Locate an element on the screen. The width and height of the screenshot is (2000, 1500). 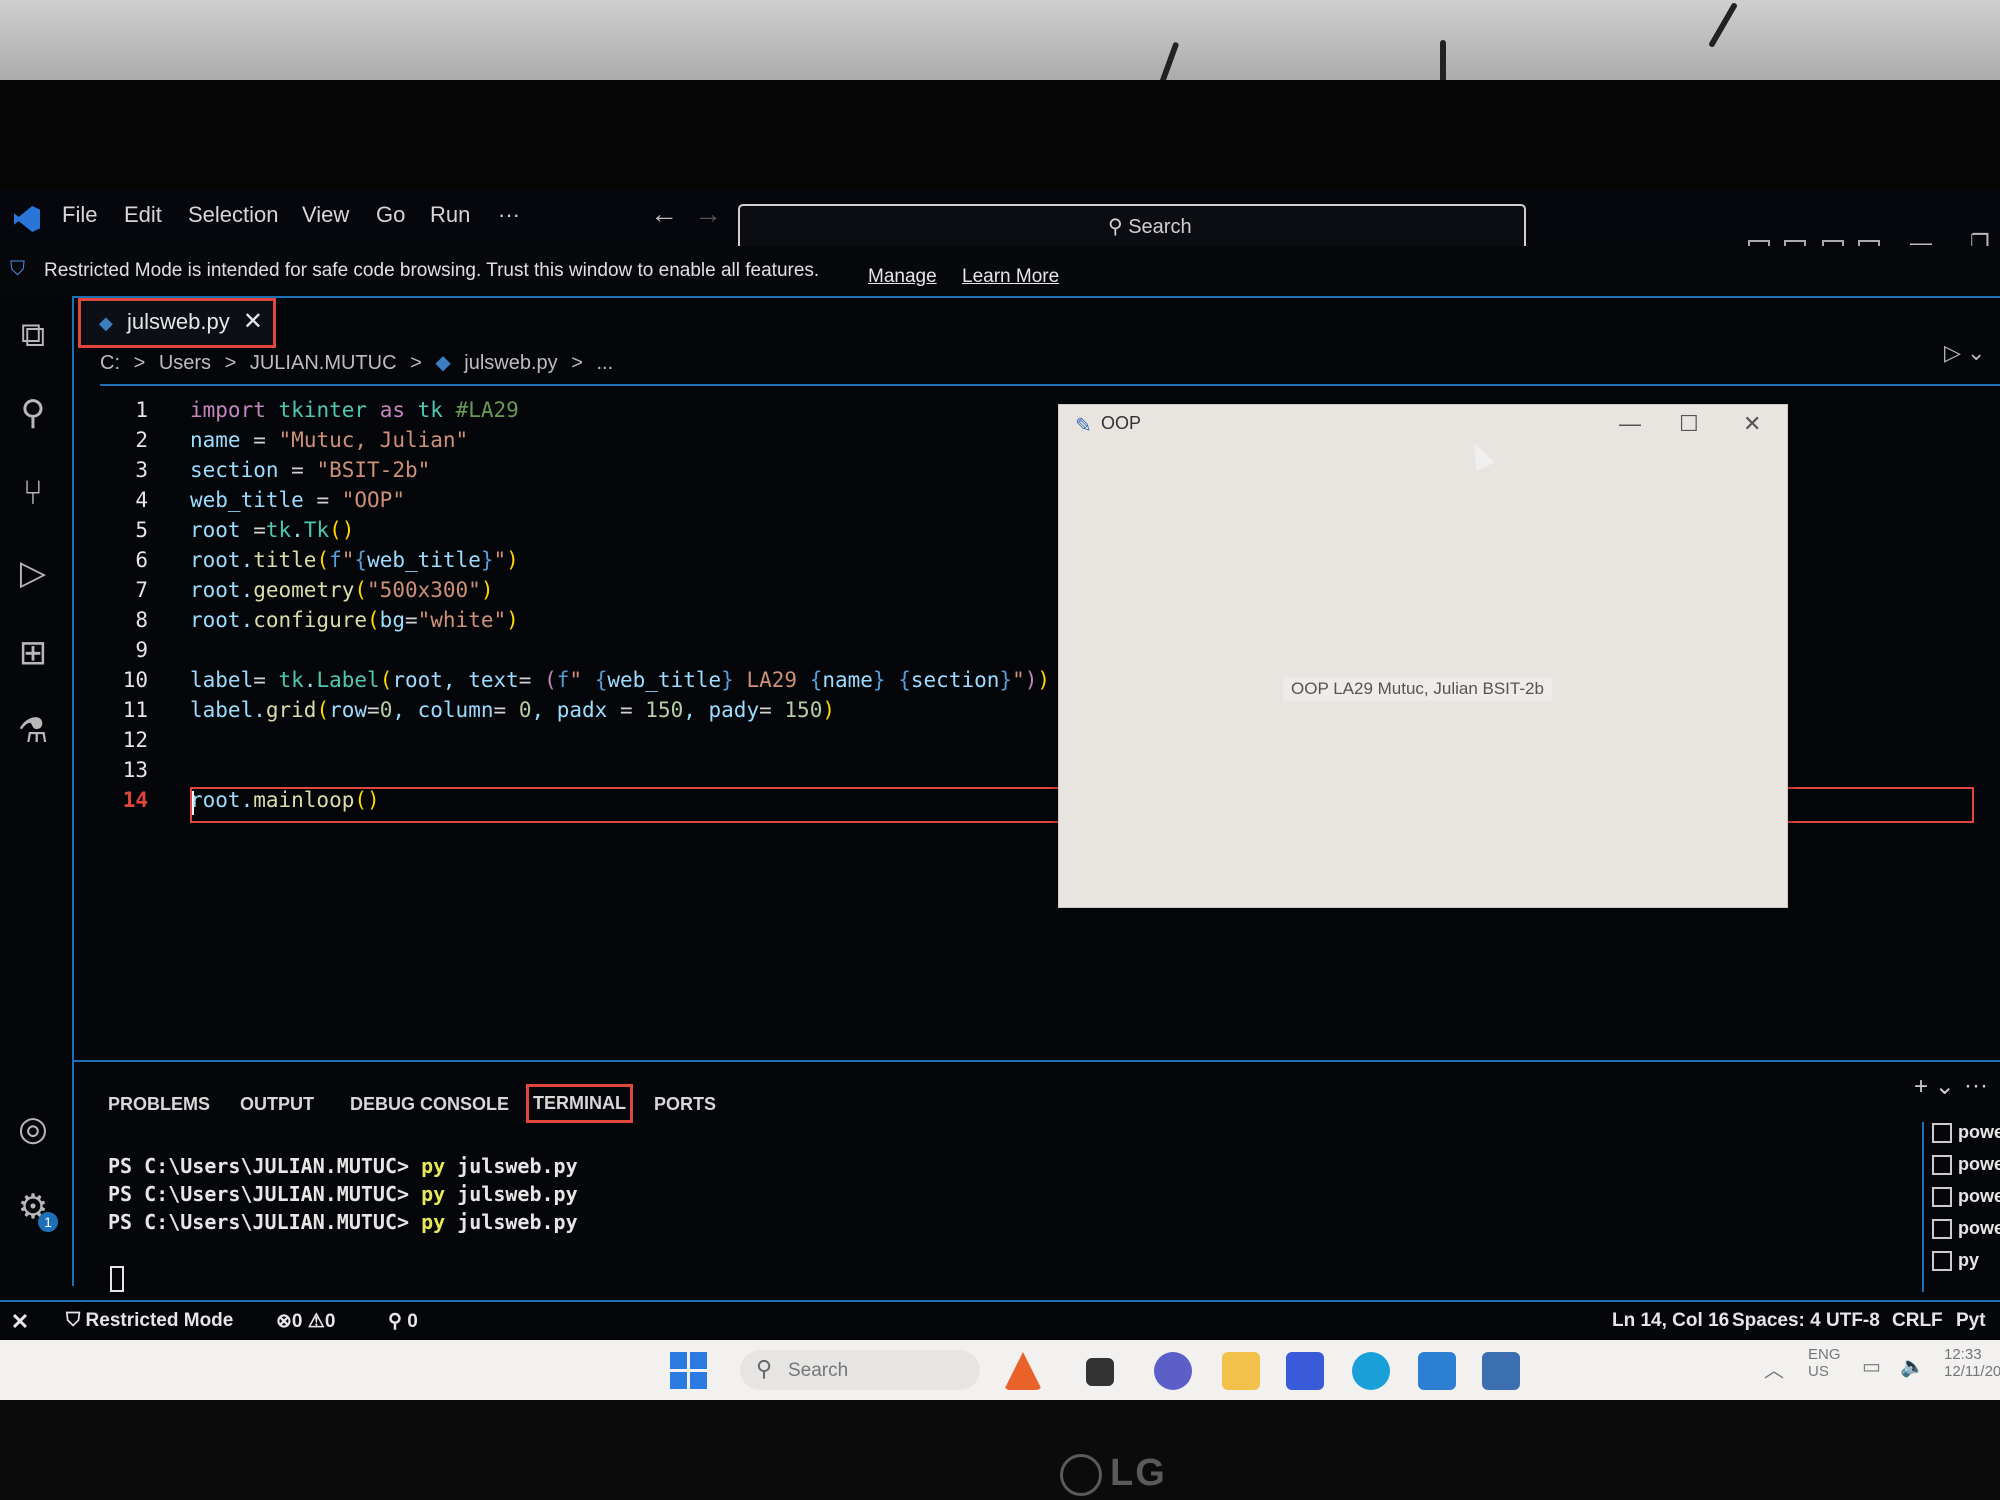
forward-arrow-icon: → is located at coordinates (708, 214).